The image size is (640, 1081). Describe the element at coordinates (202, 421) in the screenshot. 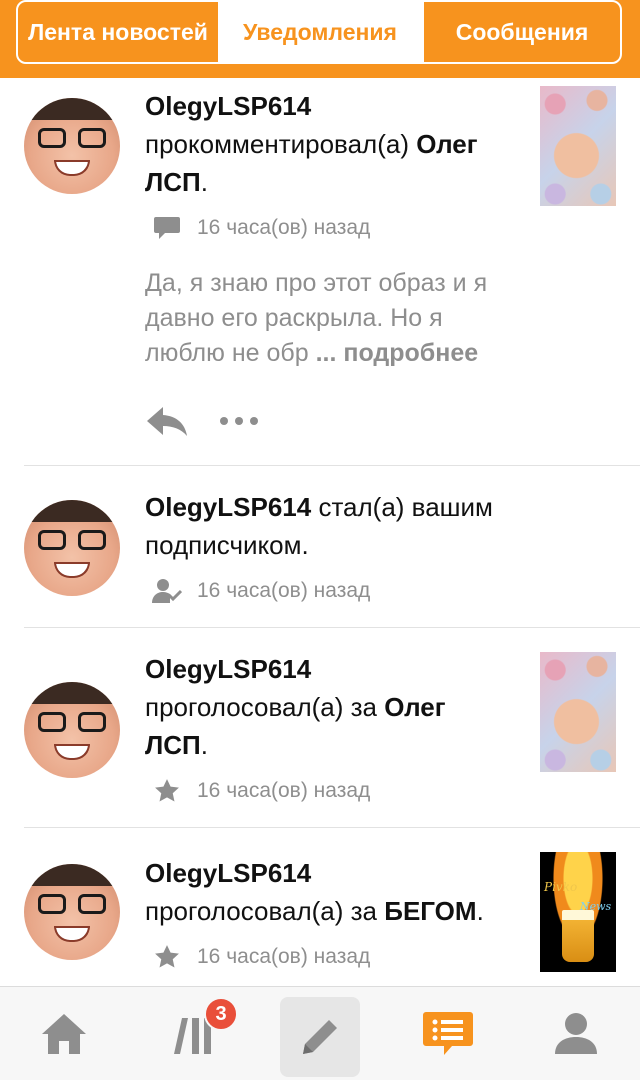

I see `comment-actions` at that location.